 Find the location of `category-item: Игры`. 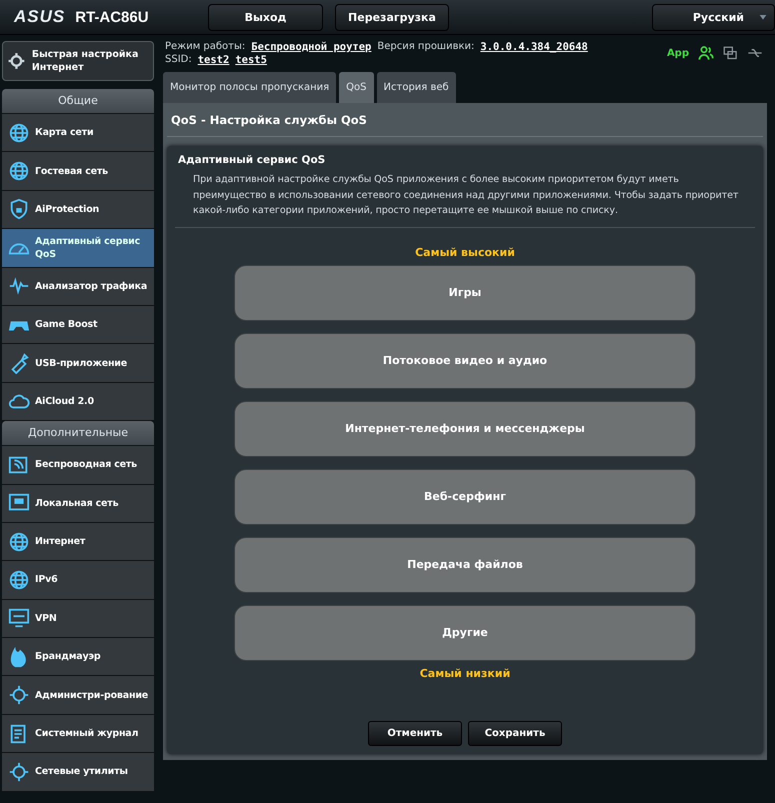

category-item: Игры is located at coordinates (465, 292).